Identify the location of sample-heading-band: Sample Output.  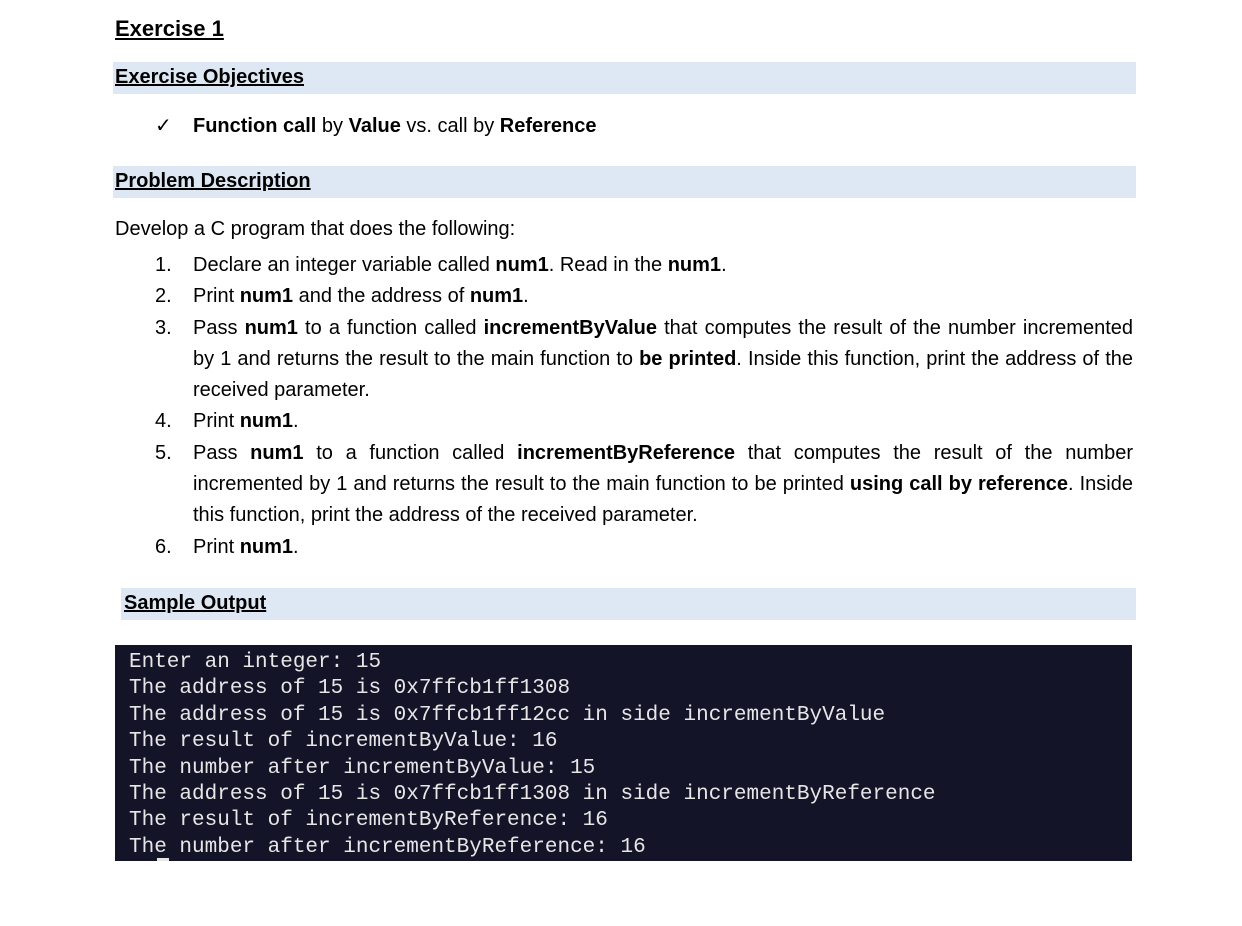
(628, 604).